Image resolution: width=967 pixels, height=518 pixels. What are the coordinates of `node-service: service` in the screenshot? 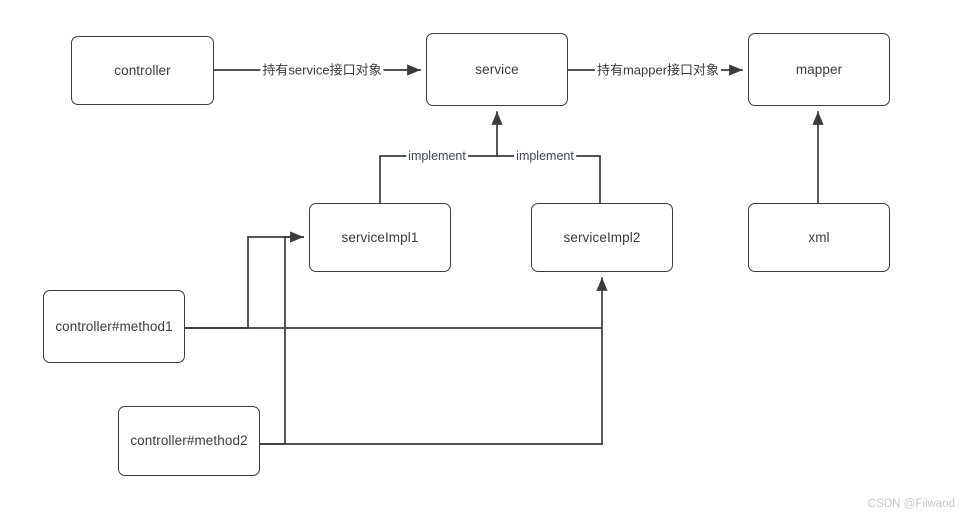 It's located at (497, 69).